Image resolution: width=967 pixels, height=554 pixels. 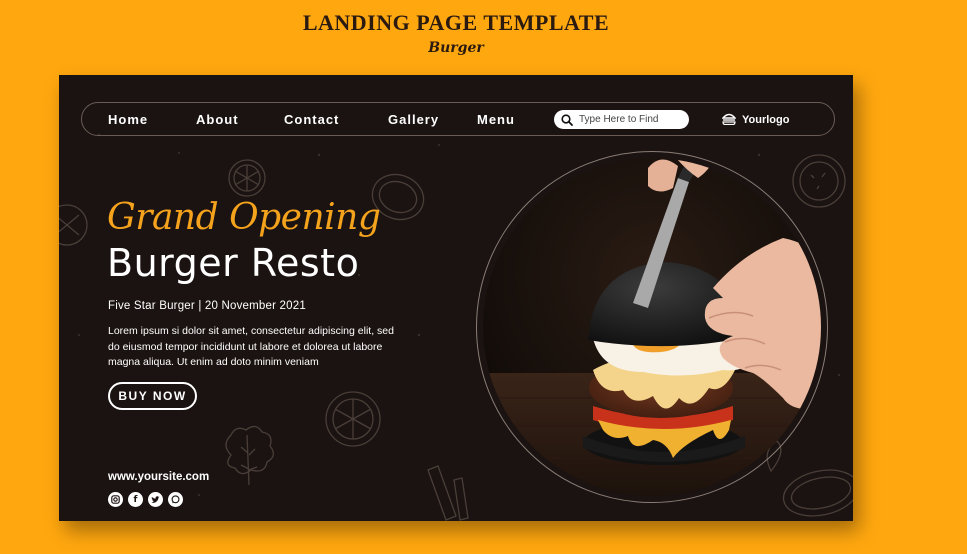 What do you see at coordinates (217, 120) in the screenshot?
I see `nav-about: About` at bounding box center [217, 120].